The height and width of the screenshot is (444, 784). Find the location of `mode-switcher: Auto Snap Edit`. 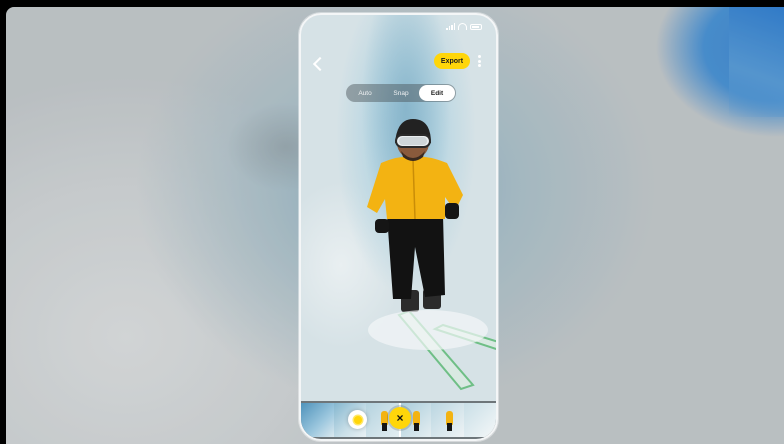

mode-switcher: Auto Snap Edit is located at coordinates (401, 93).